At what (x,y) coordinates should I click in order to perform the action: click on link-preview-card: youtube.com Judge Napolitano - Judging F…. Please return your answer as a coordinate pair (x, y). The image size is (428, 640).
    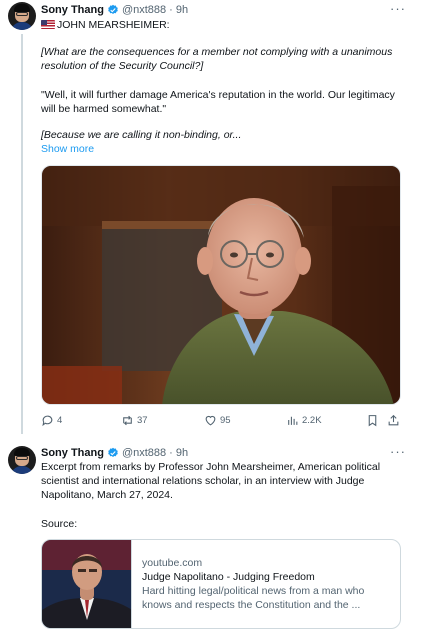
    Looking at the image, I should click on (221, 584).